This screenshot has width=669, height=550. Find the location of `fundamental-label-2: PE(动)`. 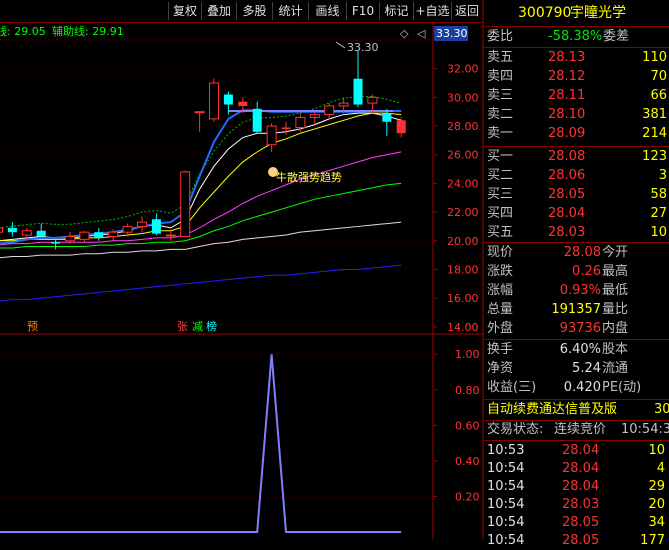

fundamental-label-2: PE(动) is located at coordinates (622, 387).